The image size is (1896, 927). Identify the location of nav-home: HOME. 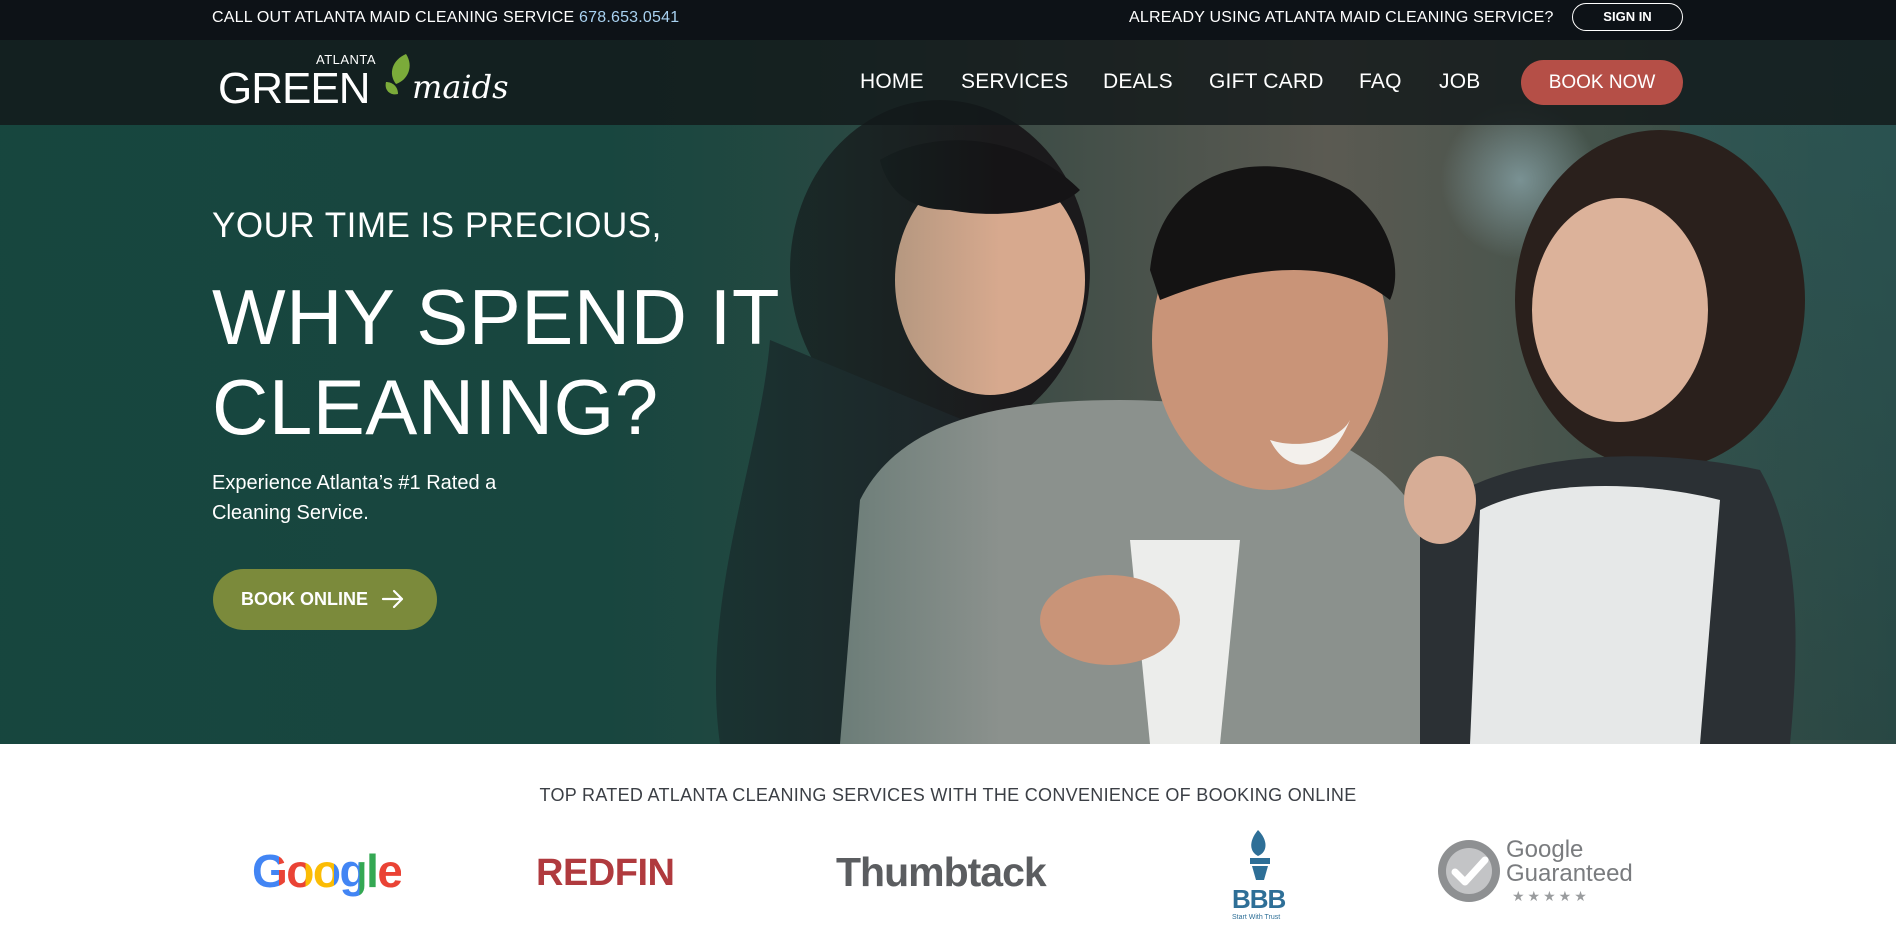
(892, 82).